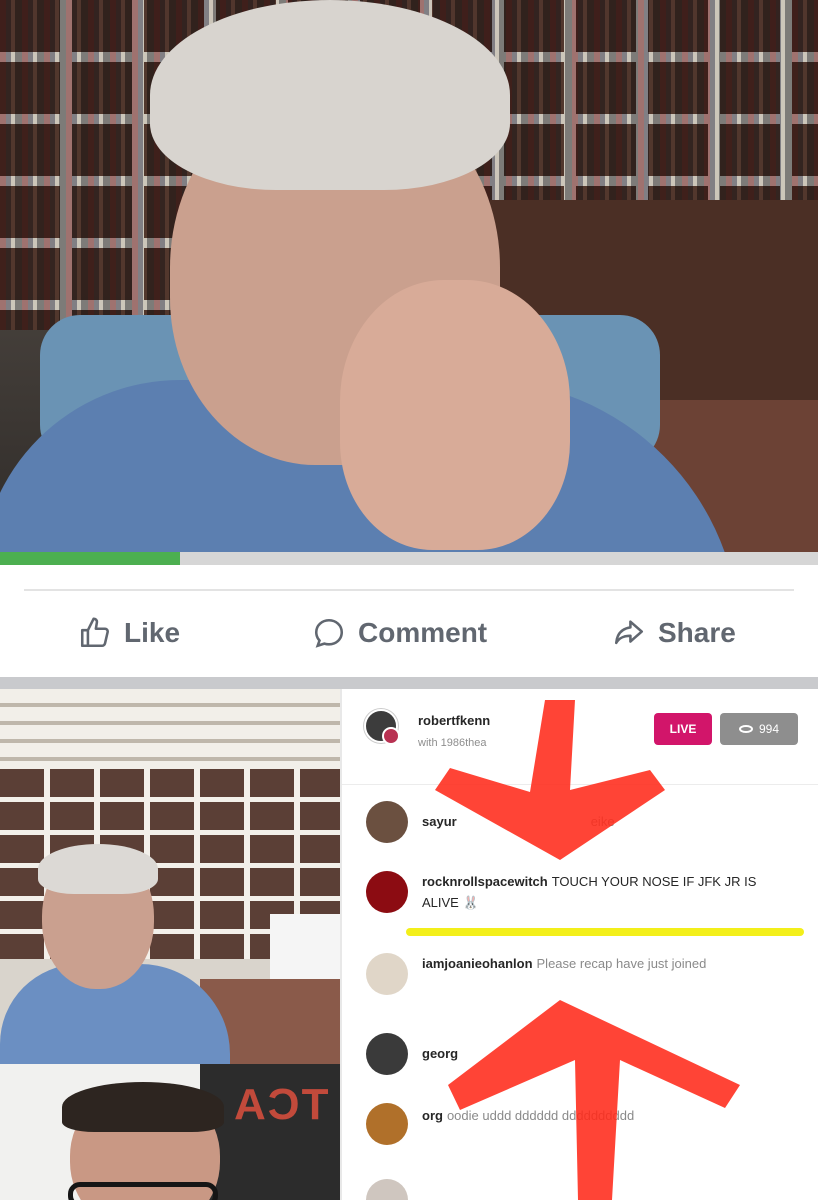 This screenshot has height=1200, width=818. I want to click on host-subtitle: with 1986thea, so click(452, 743).